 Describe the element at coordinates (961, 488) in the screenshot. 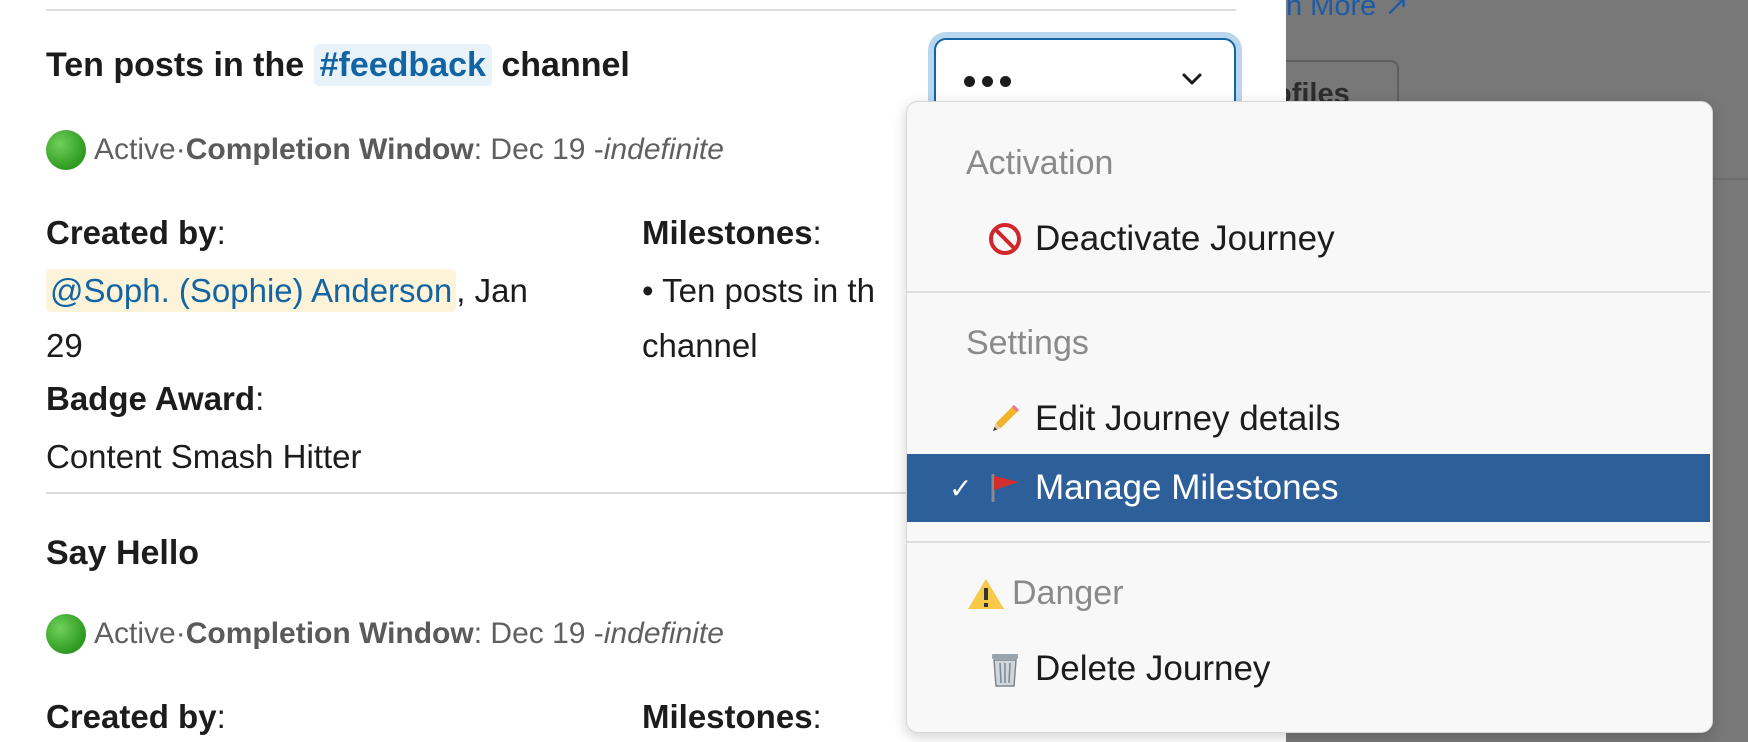

I see `checkmark-icon: ✓` at that location.